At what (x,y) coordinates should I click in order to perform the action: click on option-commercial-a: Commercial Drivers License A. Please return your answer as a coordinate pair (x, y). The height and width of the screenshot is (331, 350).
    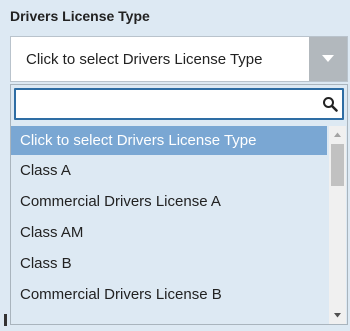
    Looking at the image, I should click on (169, 201).